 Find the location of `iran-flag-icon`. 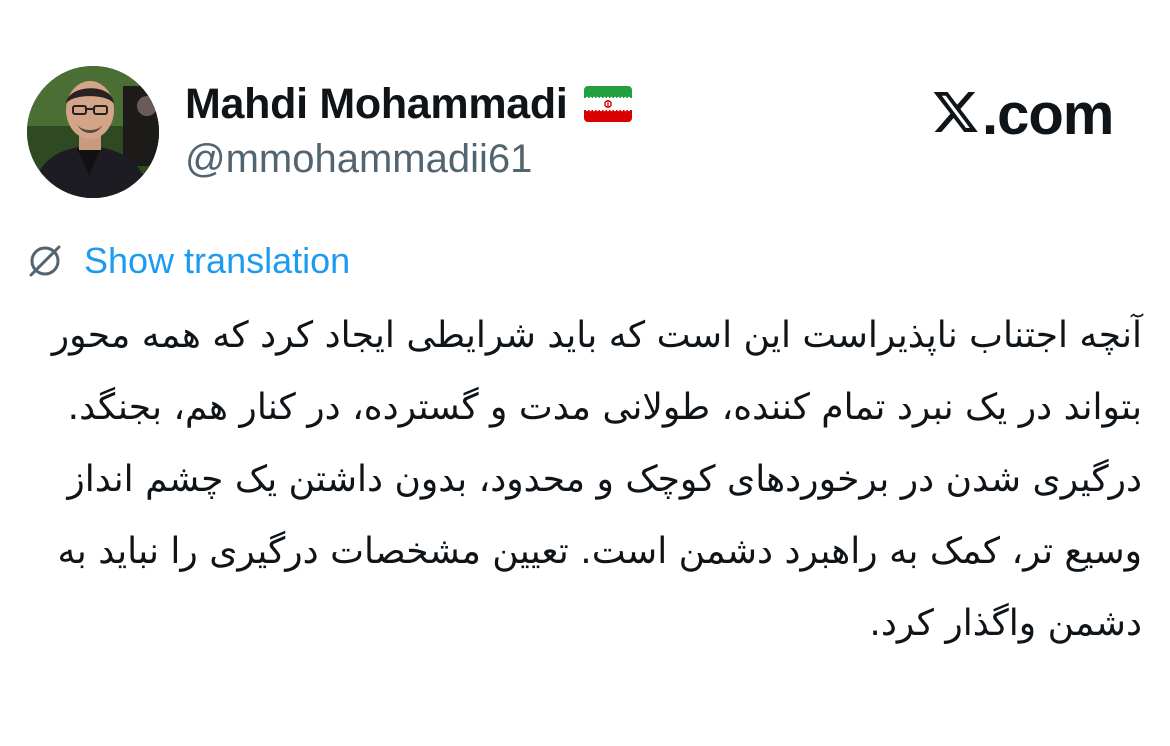

iran-flag-icon is located at coordinates (607, 104).